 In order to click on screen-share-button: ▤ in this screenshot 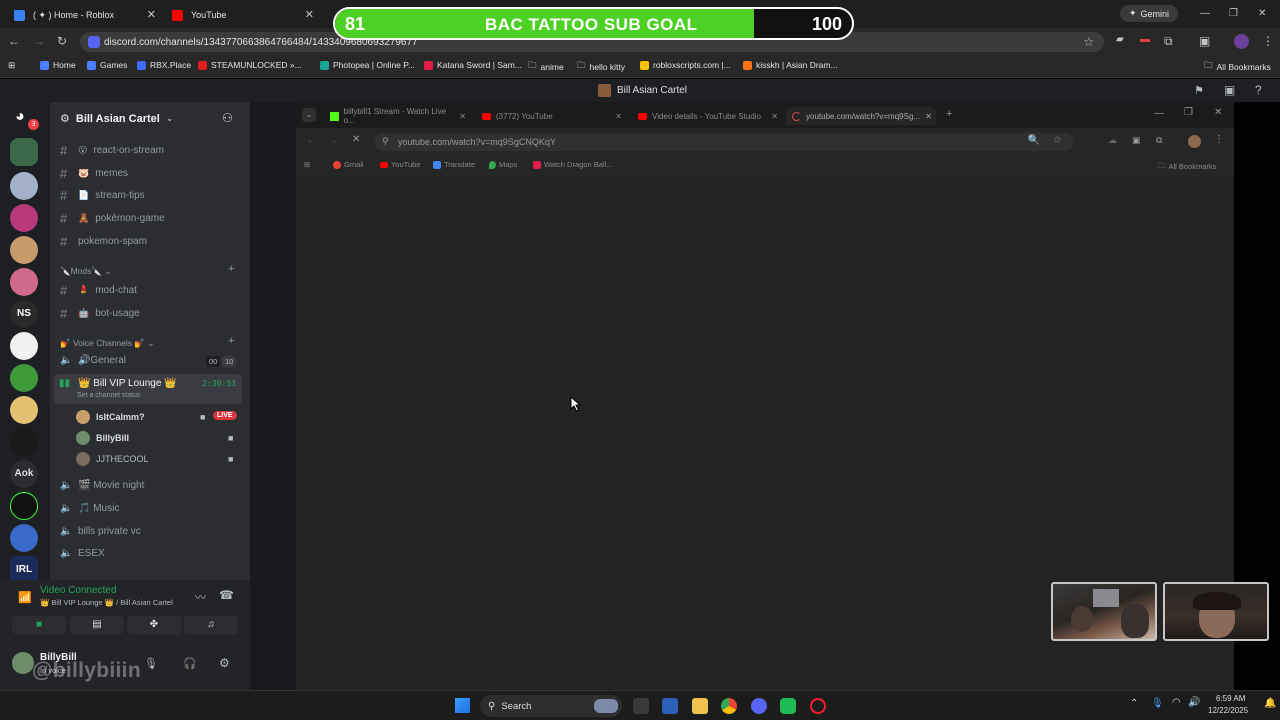, I will do `click(97, 625)`.